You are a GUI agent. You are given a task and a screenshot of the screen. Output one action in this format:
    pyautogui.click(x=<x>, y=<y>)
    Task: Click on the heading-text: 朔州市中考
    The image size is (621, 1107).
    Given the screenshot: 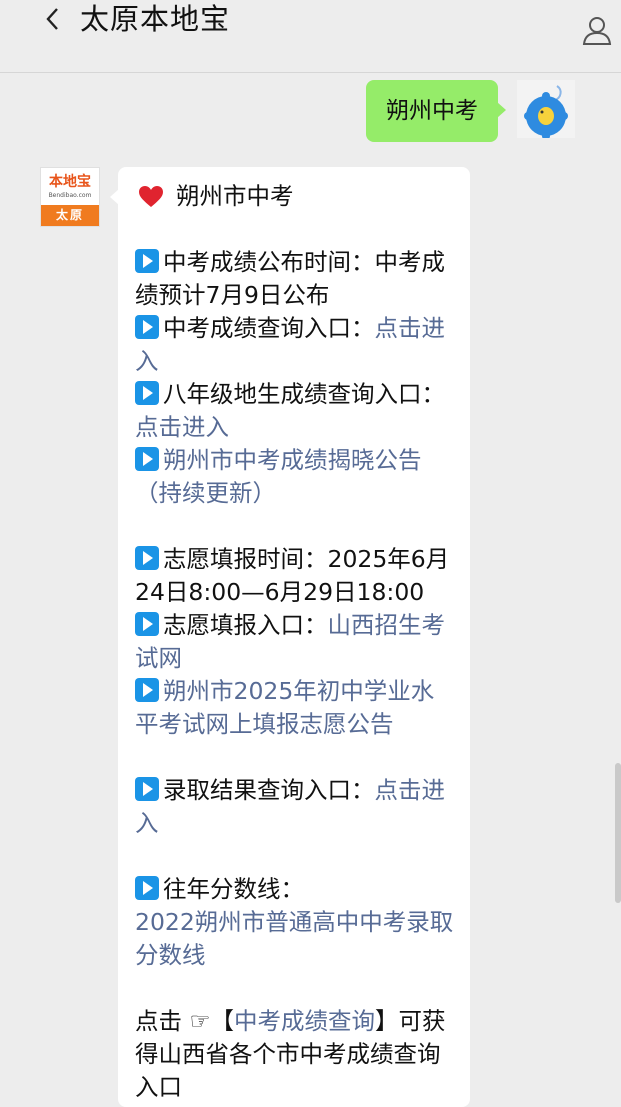 What is the action you would take?
    pyautogui.click(x=235, y=196)
    